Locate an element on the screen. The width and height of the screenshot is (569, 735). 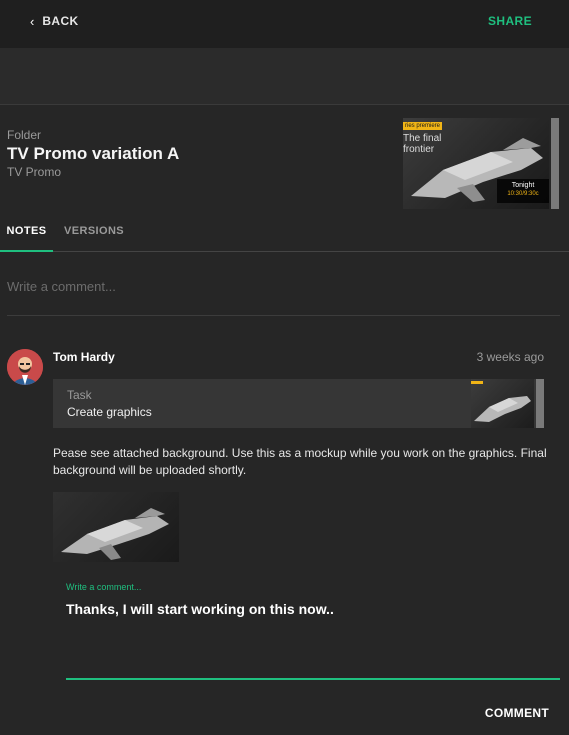
task-thumbnail-strip is located at coordinates (540, 403).